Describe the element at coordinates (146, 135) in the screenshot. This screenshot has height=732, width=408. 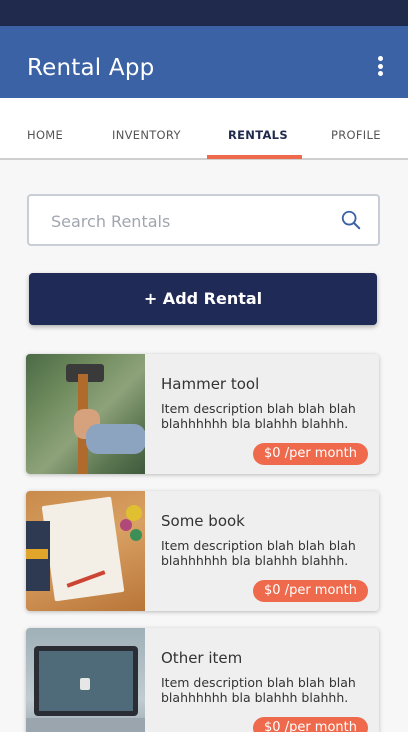
I see `tab-inventory: INVENTORY` at that location.